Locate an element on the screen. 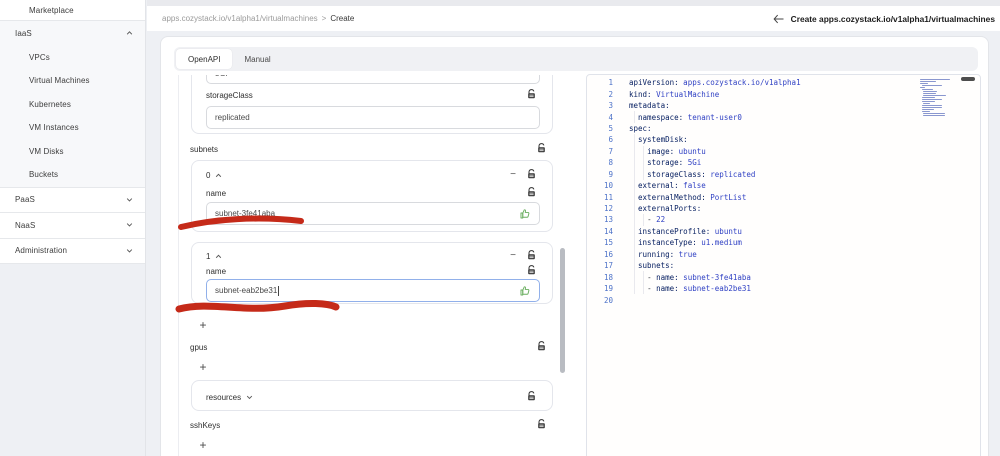  line-number: 10 is located at coordinates (608, 186).